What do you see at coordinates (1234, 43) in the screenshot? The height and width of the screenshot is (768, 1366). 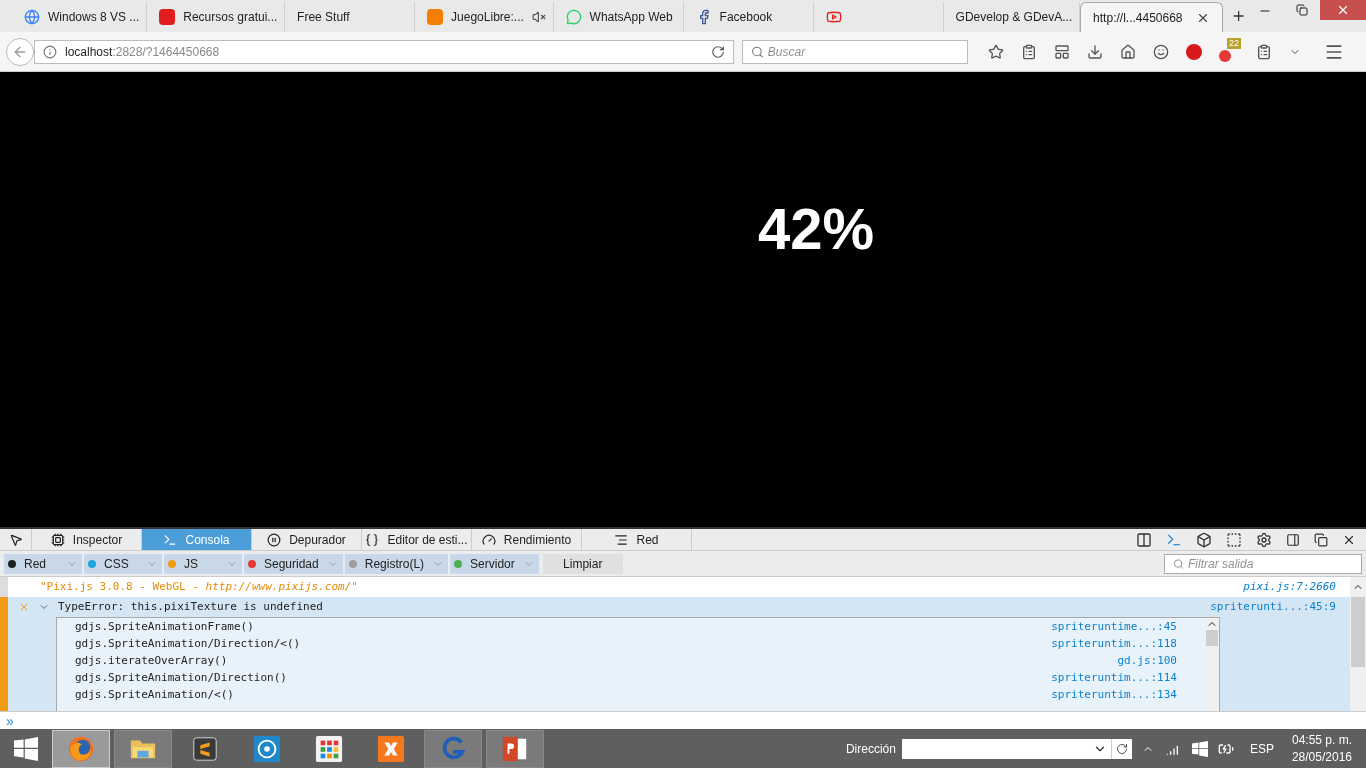 I see `count-badge: 22` at bounding box center [1234, 43].